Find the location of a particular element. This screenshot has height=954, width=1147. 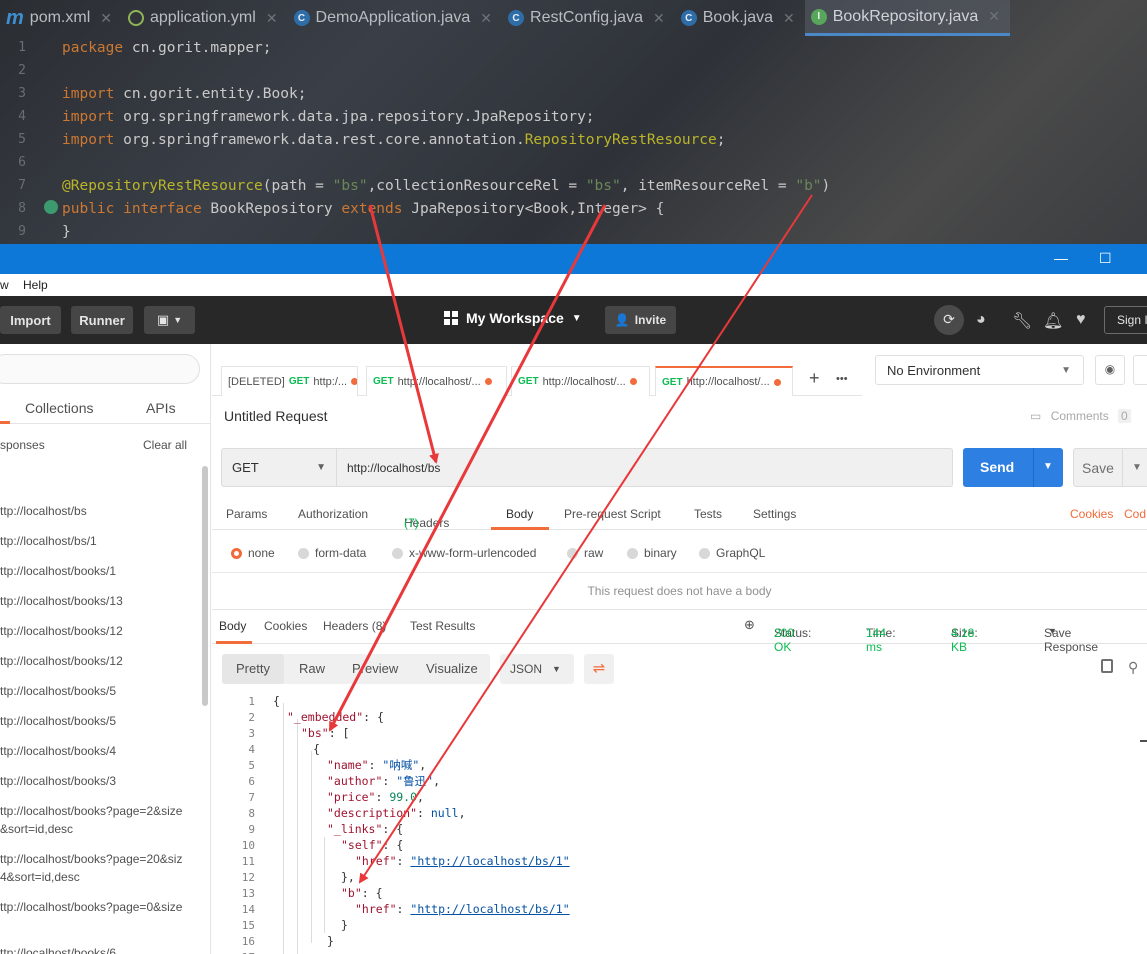

radio-raw: raw is located at coordinates (585, 553).